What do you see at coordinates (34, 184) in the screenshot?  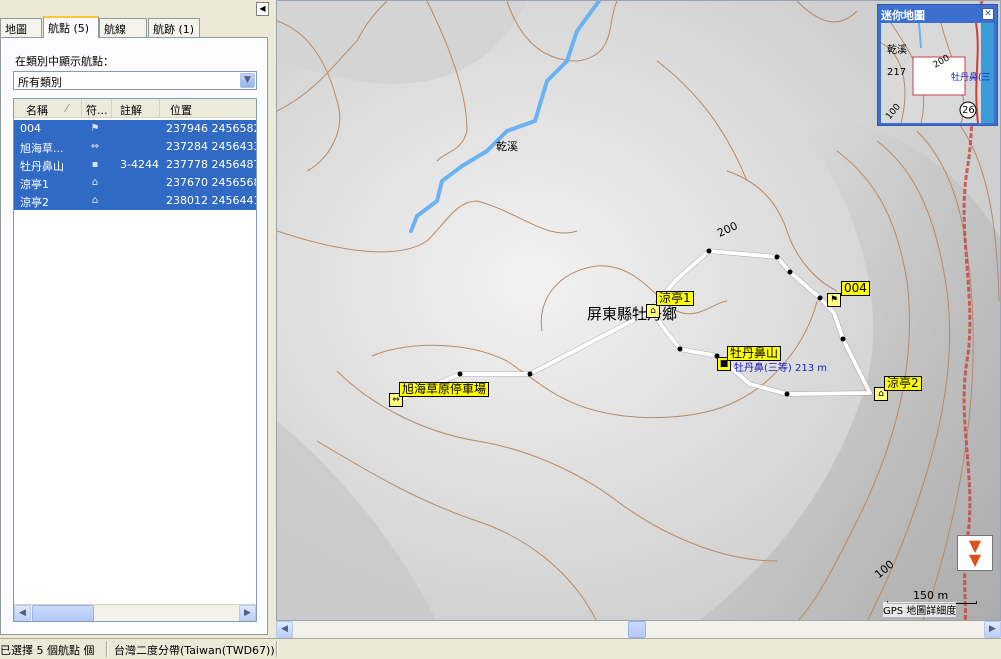 I see `waypoint-name: 涼亭1` at bounding box center [34, 184].